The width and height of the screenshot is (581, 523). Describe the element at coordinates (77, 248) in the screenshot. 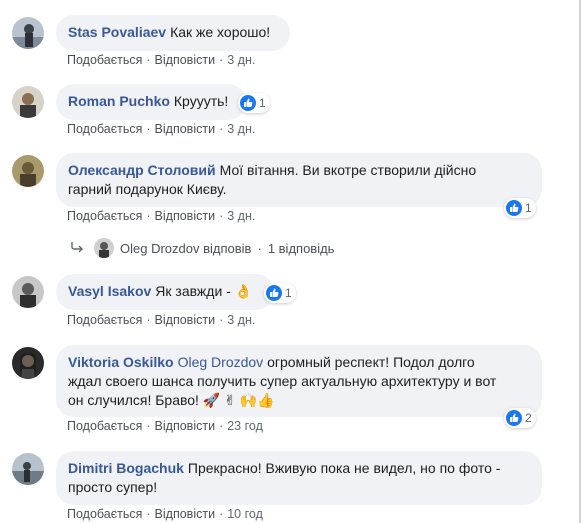

I see `reply-arrow-icon` at that location.